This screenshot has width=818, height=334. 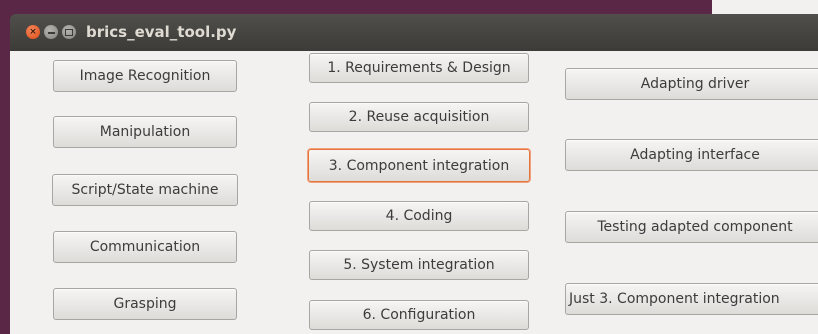 I want to click on adapting-driver-button: Adapting driver, so click(x=691, y=84).